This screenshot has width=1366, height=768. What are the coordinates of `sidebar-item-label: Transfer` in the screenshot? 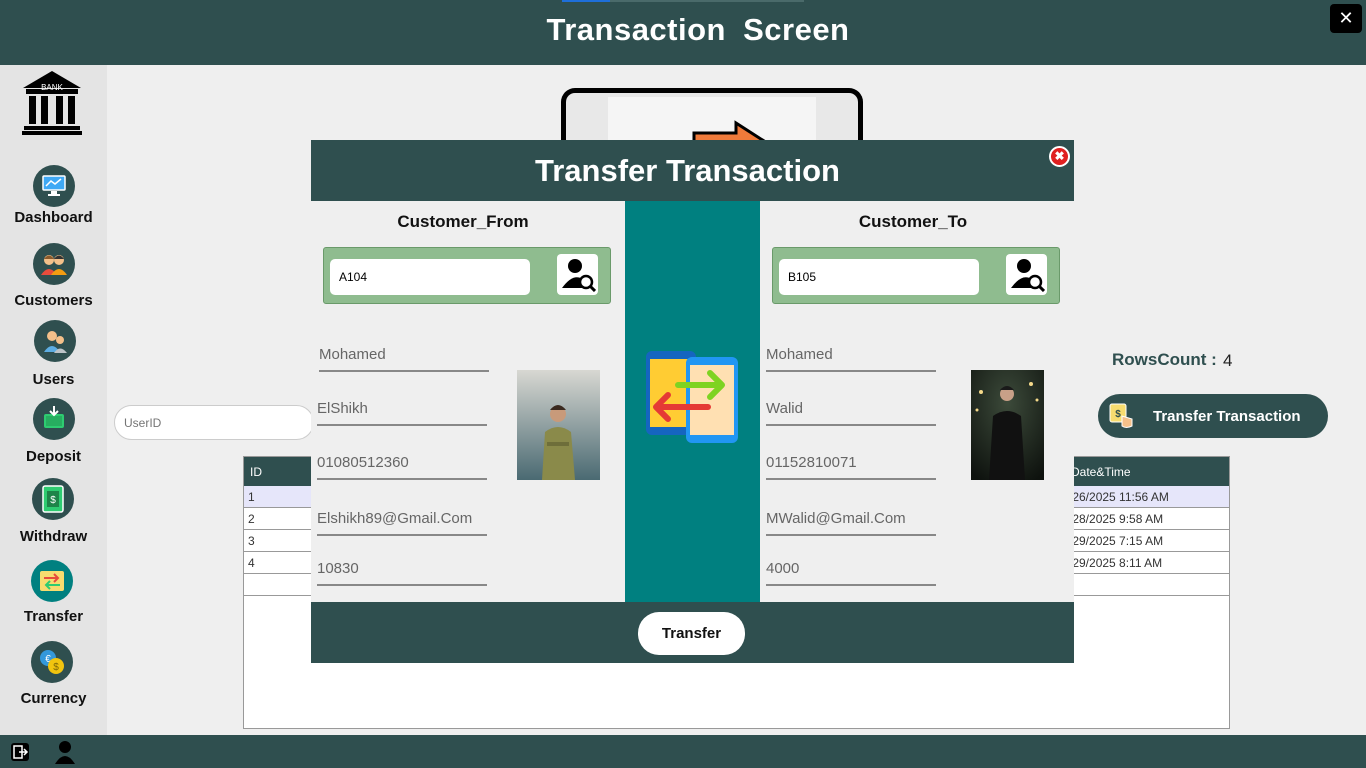 It's located at (53, 616).